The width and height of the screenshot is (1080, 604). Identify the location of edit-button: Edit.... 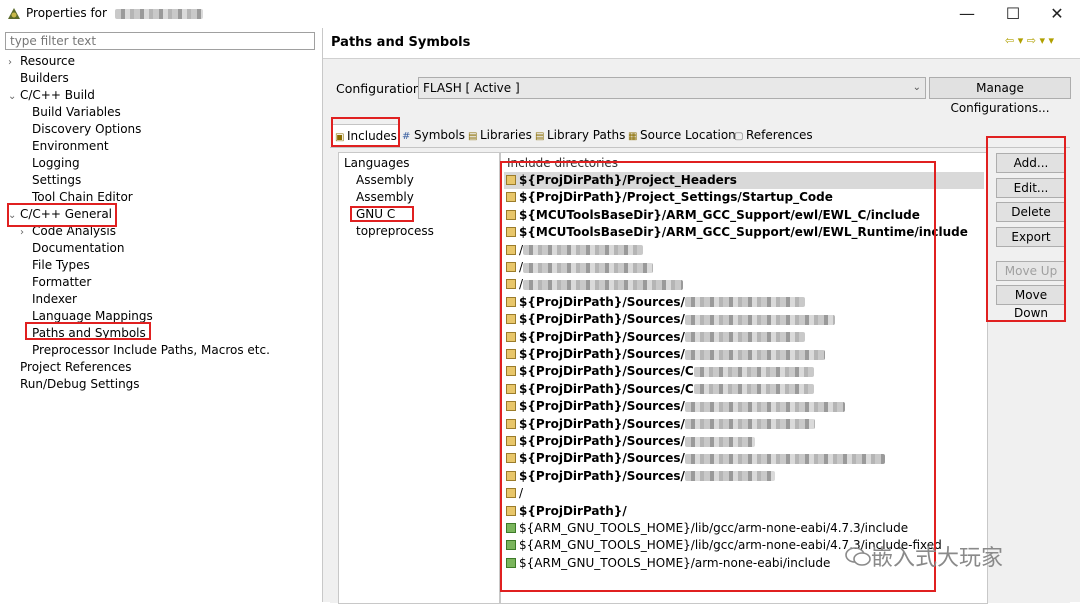
(1031, 188).